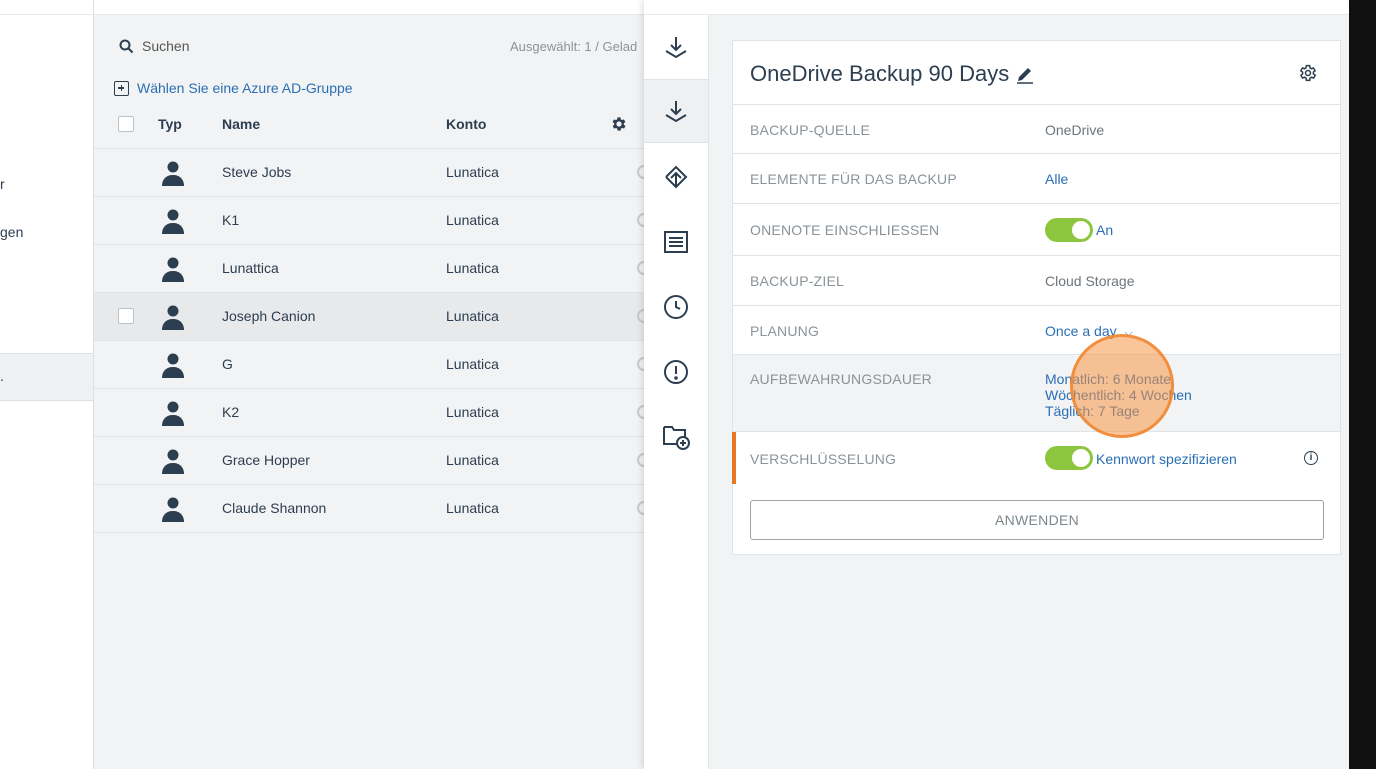 The image size is (1376, 769). Describe the element at coordinates (1090, 281) in the screenshot. I see `backup-target-value: Cloud Storage` at that location.